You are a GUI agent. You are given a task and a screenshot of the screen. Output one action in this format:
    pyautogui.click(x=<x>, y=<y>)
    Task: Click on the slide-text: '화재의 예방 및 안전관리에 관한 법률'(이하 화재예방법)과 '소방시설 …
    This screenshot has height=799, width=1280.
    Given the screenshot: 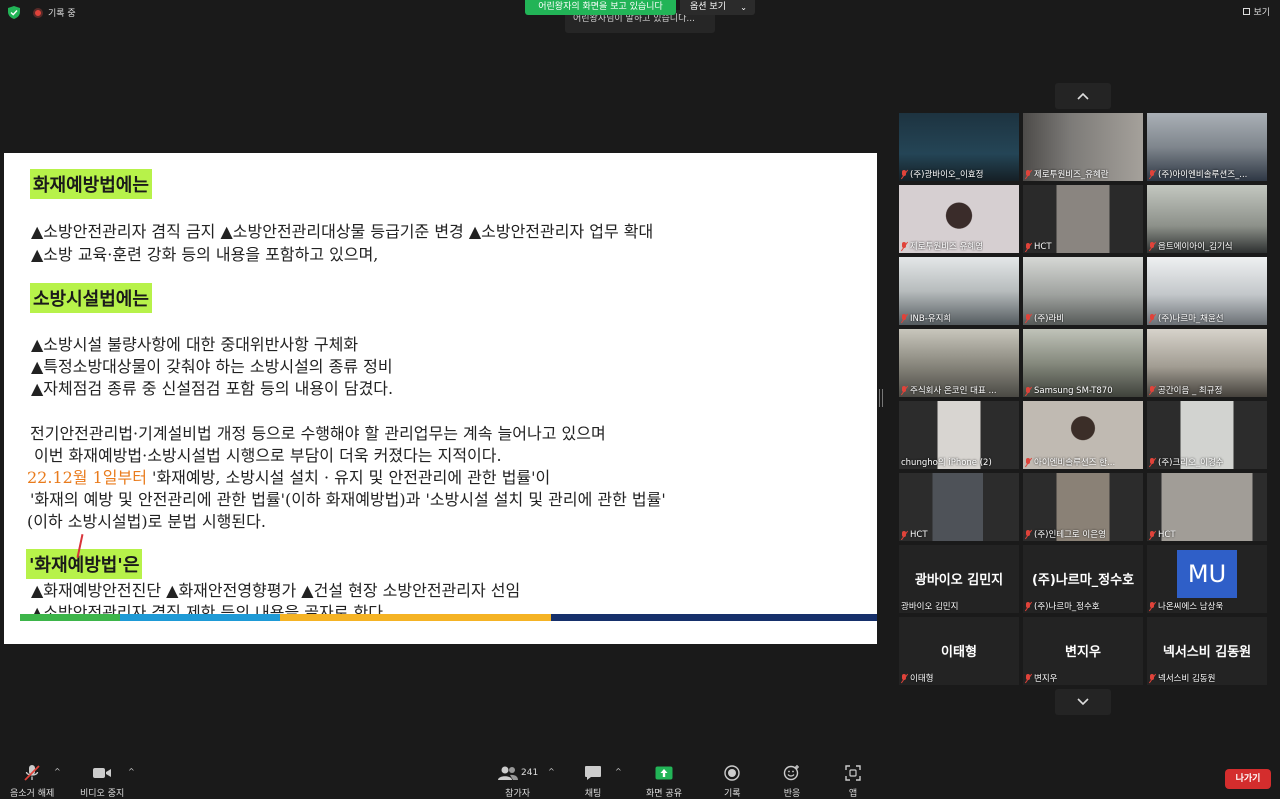 What is the action you would take?
    pyautogui.click(x=348, y=499)
    